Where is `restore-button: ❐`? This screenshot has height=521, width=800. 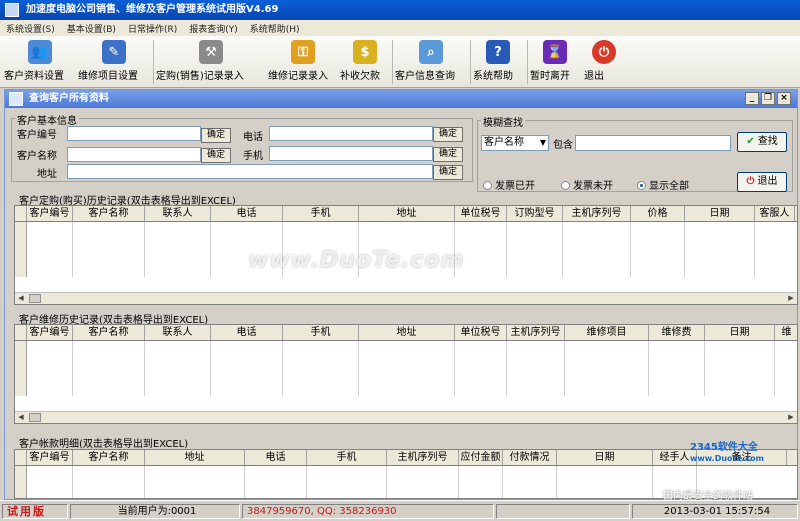
restore-button: ❐ is located at coordinates (768, 98).